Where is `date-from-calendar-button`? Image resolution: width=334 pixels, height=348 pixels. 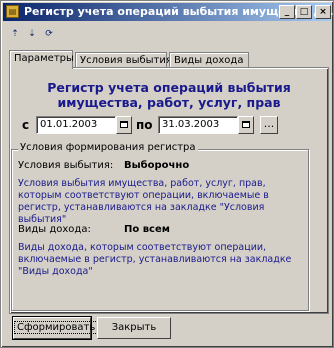 date-from-calendar-button is located at coordinates (124, 125).